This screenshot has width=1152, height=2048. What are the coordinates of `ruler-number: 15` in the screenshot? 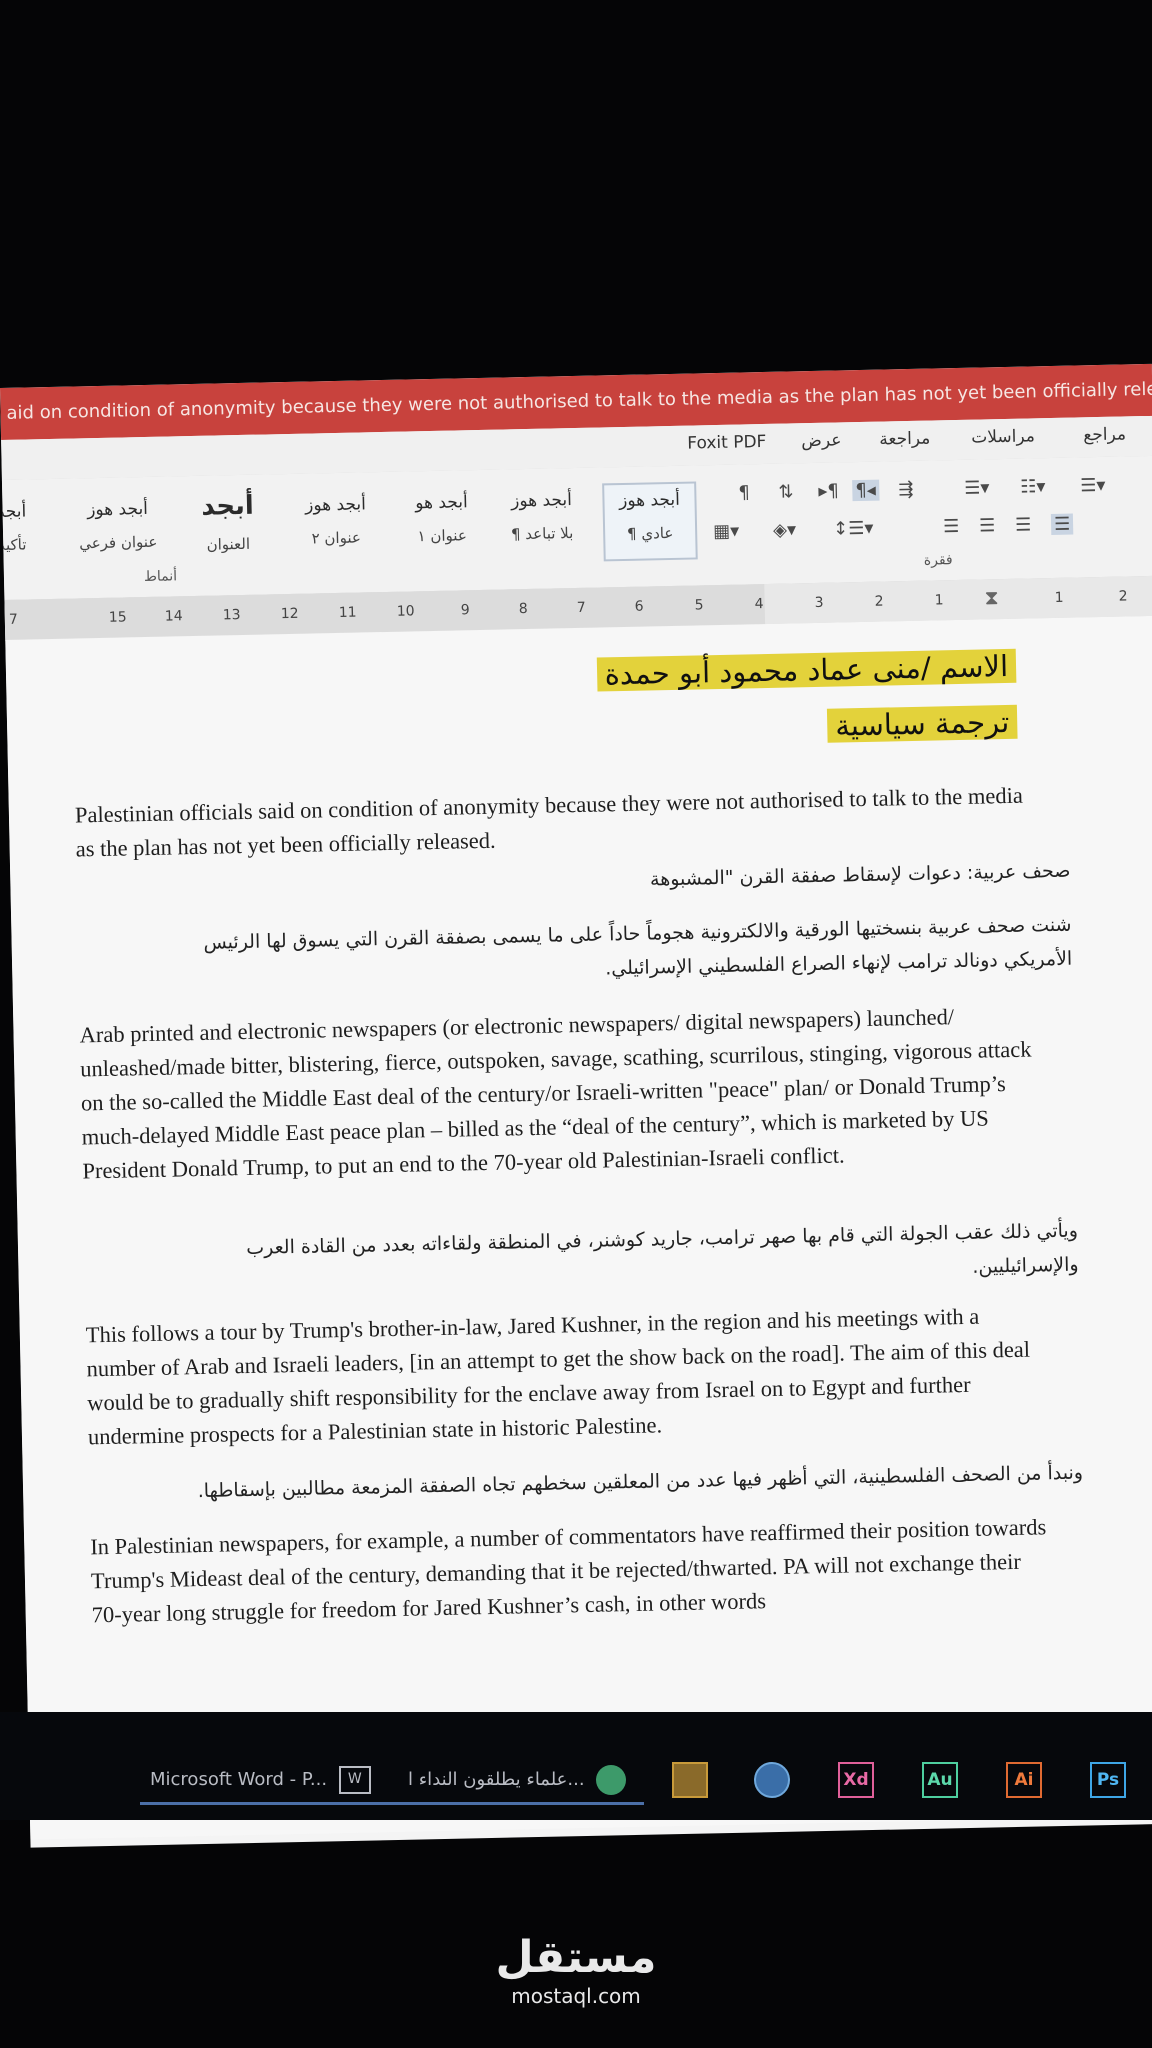 It's located at (117, 617).